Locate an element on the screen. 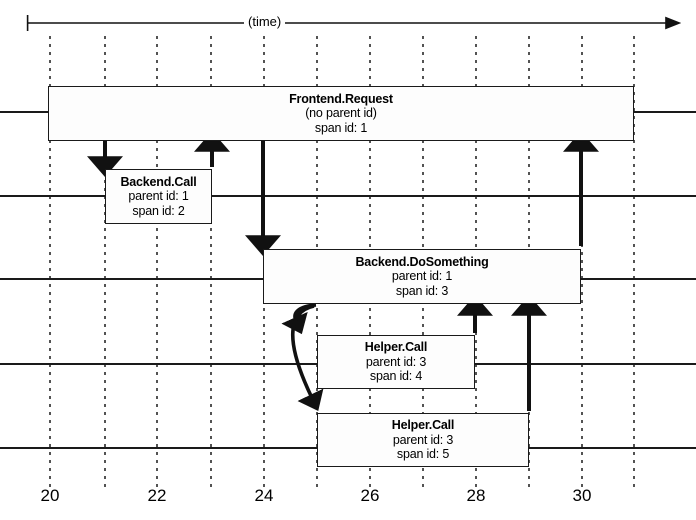 This screenshot has width=696, height=520. span-name: Frontend.Request is located at coordinates (341, 98).